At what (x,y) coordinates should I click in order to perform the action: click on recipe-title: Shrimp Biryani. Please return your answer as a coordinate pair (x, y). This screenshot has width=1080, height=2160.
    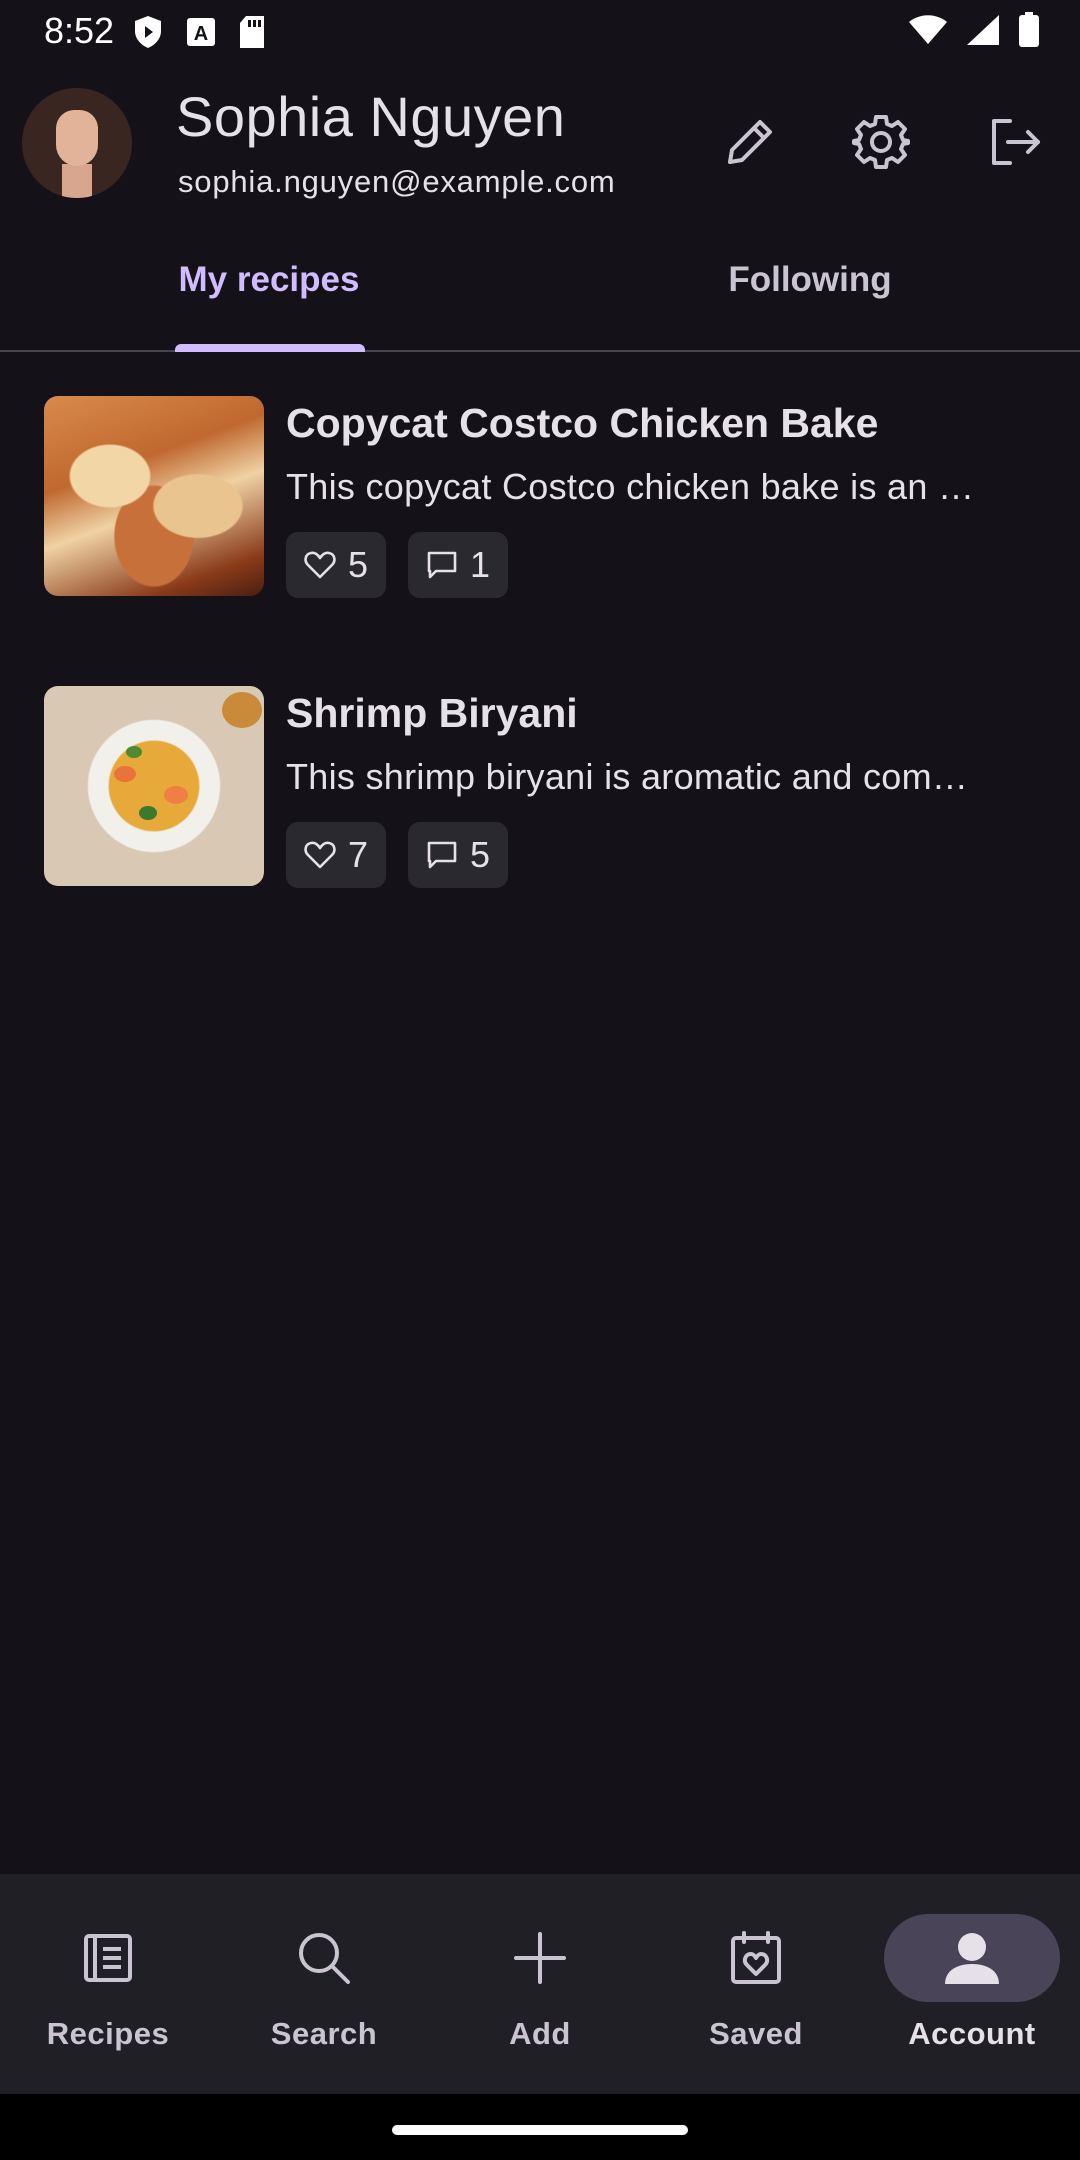
    Looking at the image, I should click on (432, 713).